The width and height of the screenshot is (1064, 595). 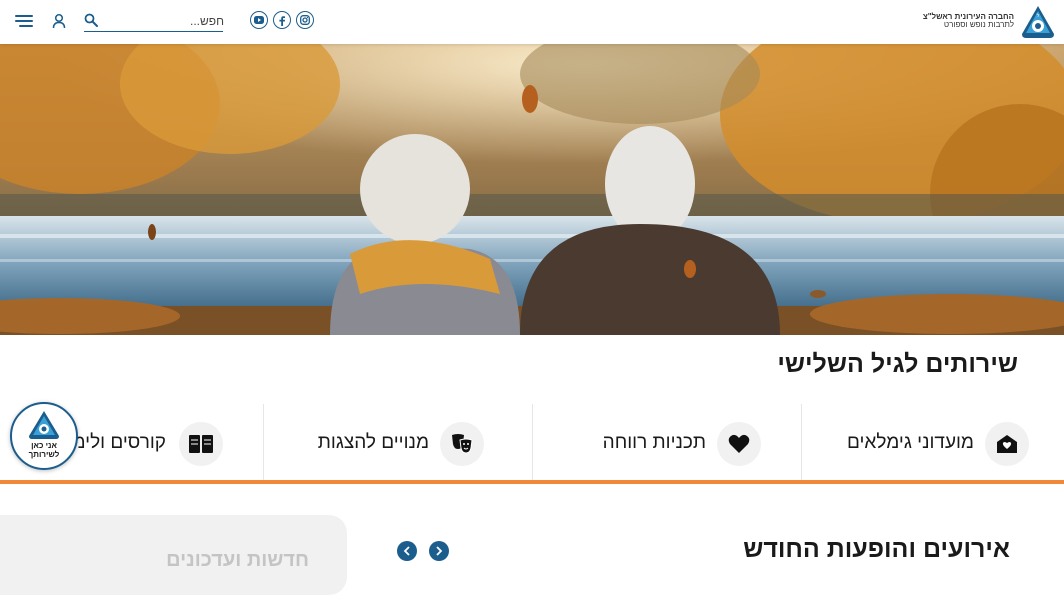 I want to click on svg-text: ל, so click(x=1038, y=16).